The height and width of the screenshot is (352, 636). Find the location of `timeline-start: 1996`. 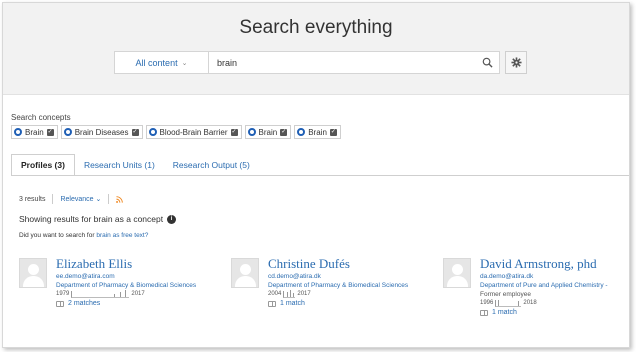

timeline-start: 1996 is located at coordinates (487, 303).